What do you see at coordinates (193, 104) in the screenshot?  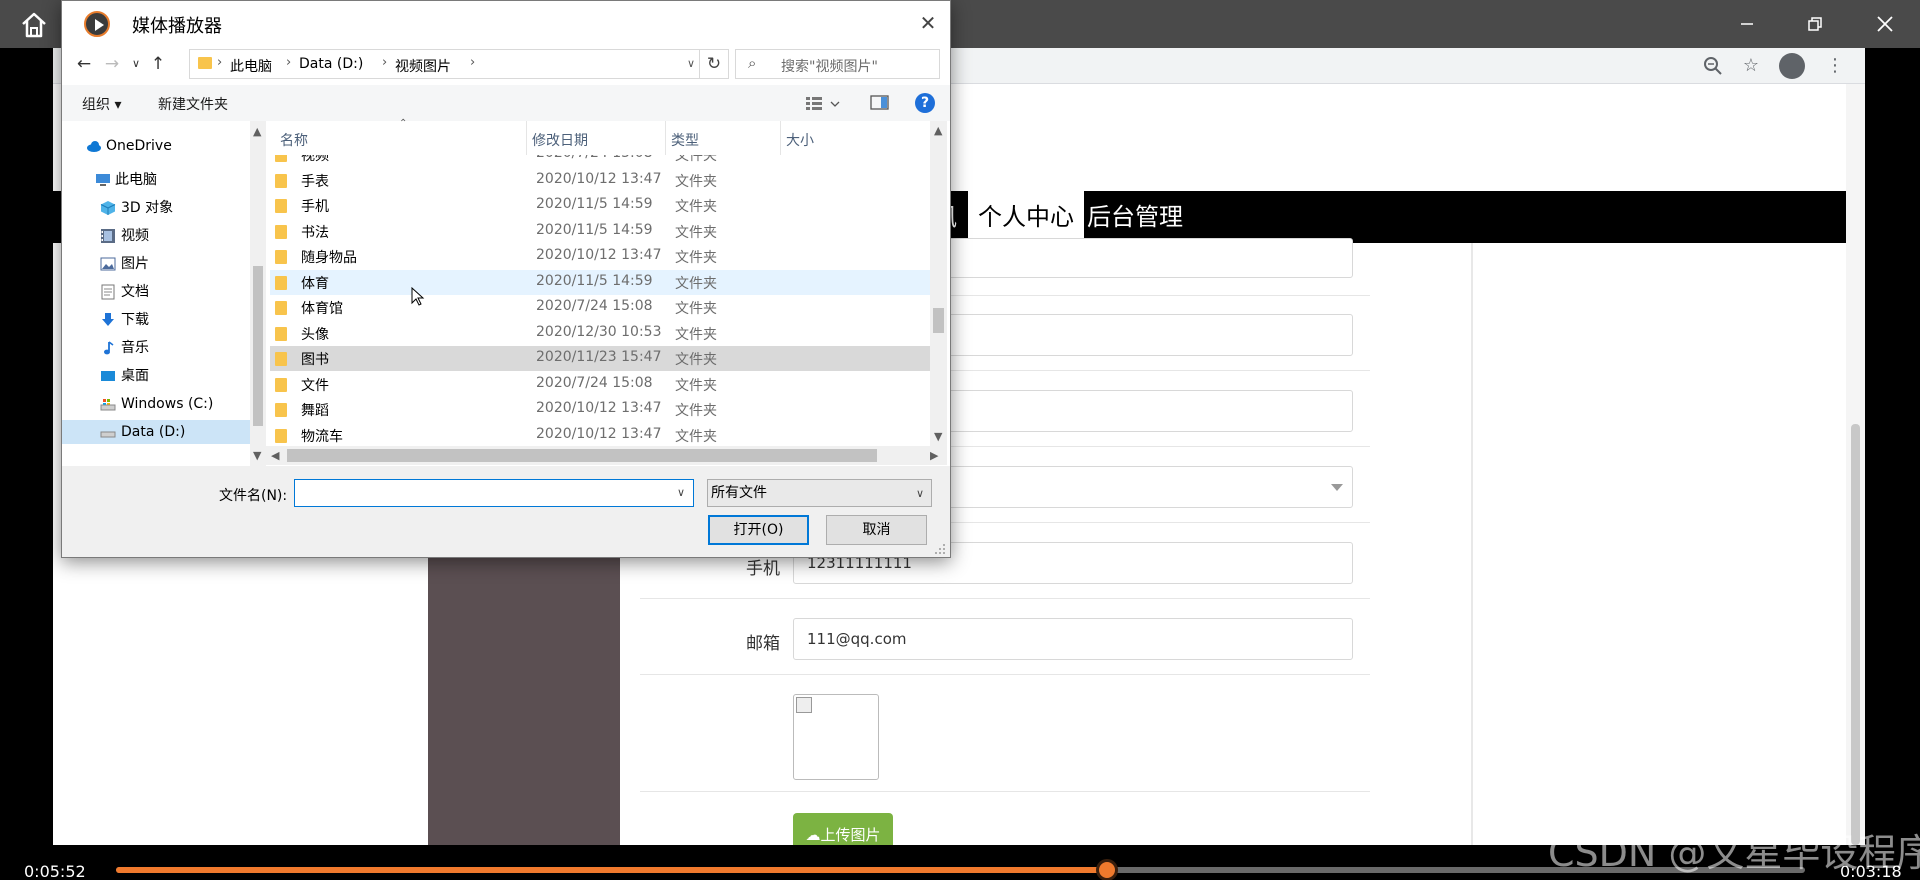 I see `new-folder-button: 新建文件夹` at bounding box center [193, 104].